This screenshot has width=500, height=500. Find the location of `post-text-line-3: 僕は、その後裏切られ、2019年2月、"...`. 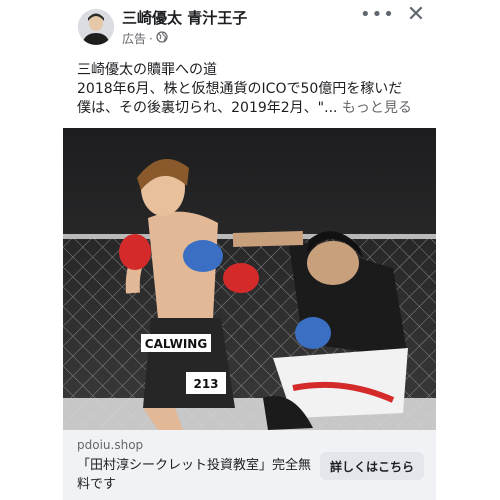

post-text-line-3: 僕は、その後裏切られ、2019年2月、"... is located at coordinates (207, 108).